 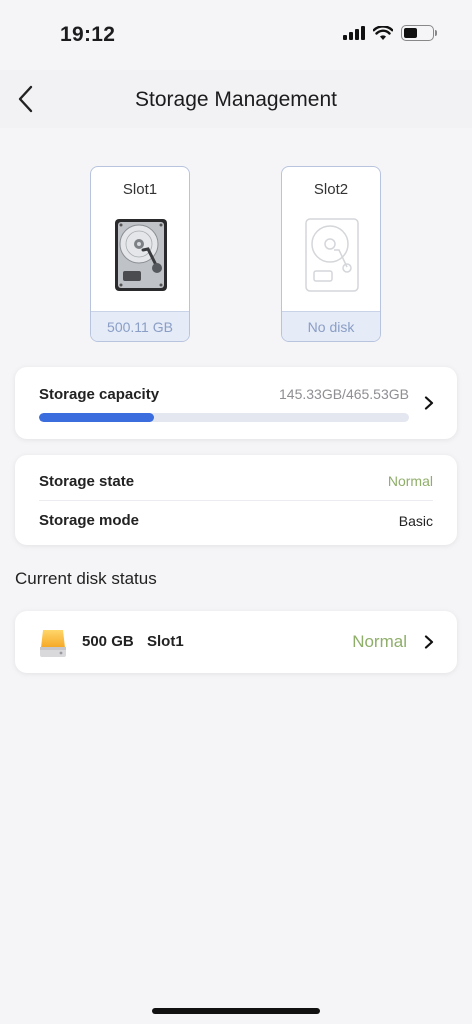 I want to click on storage-capacity-label: Storage capacity, so click(x=99, y=394).